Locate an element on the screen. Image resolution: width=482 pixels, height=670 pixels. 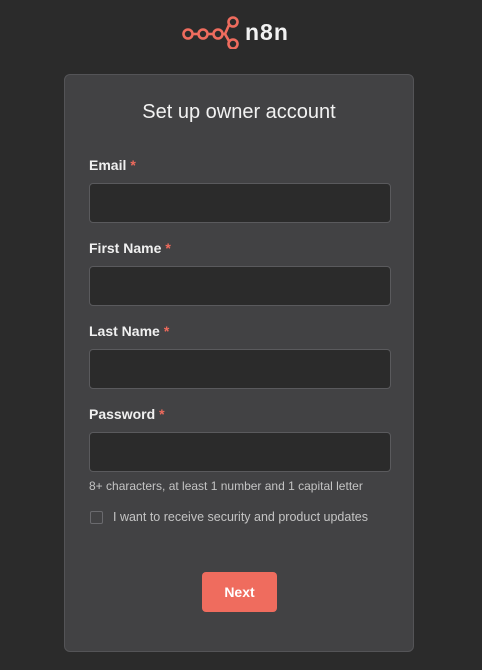
password-label-text: Password is located at coordinates (122, 414).